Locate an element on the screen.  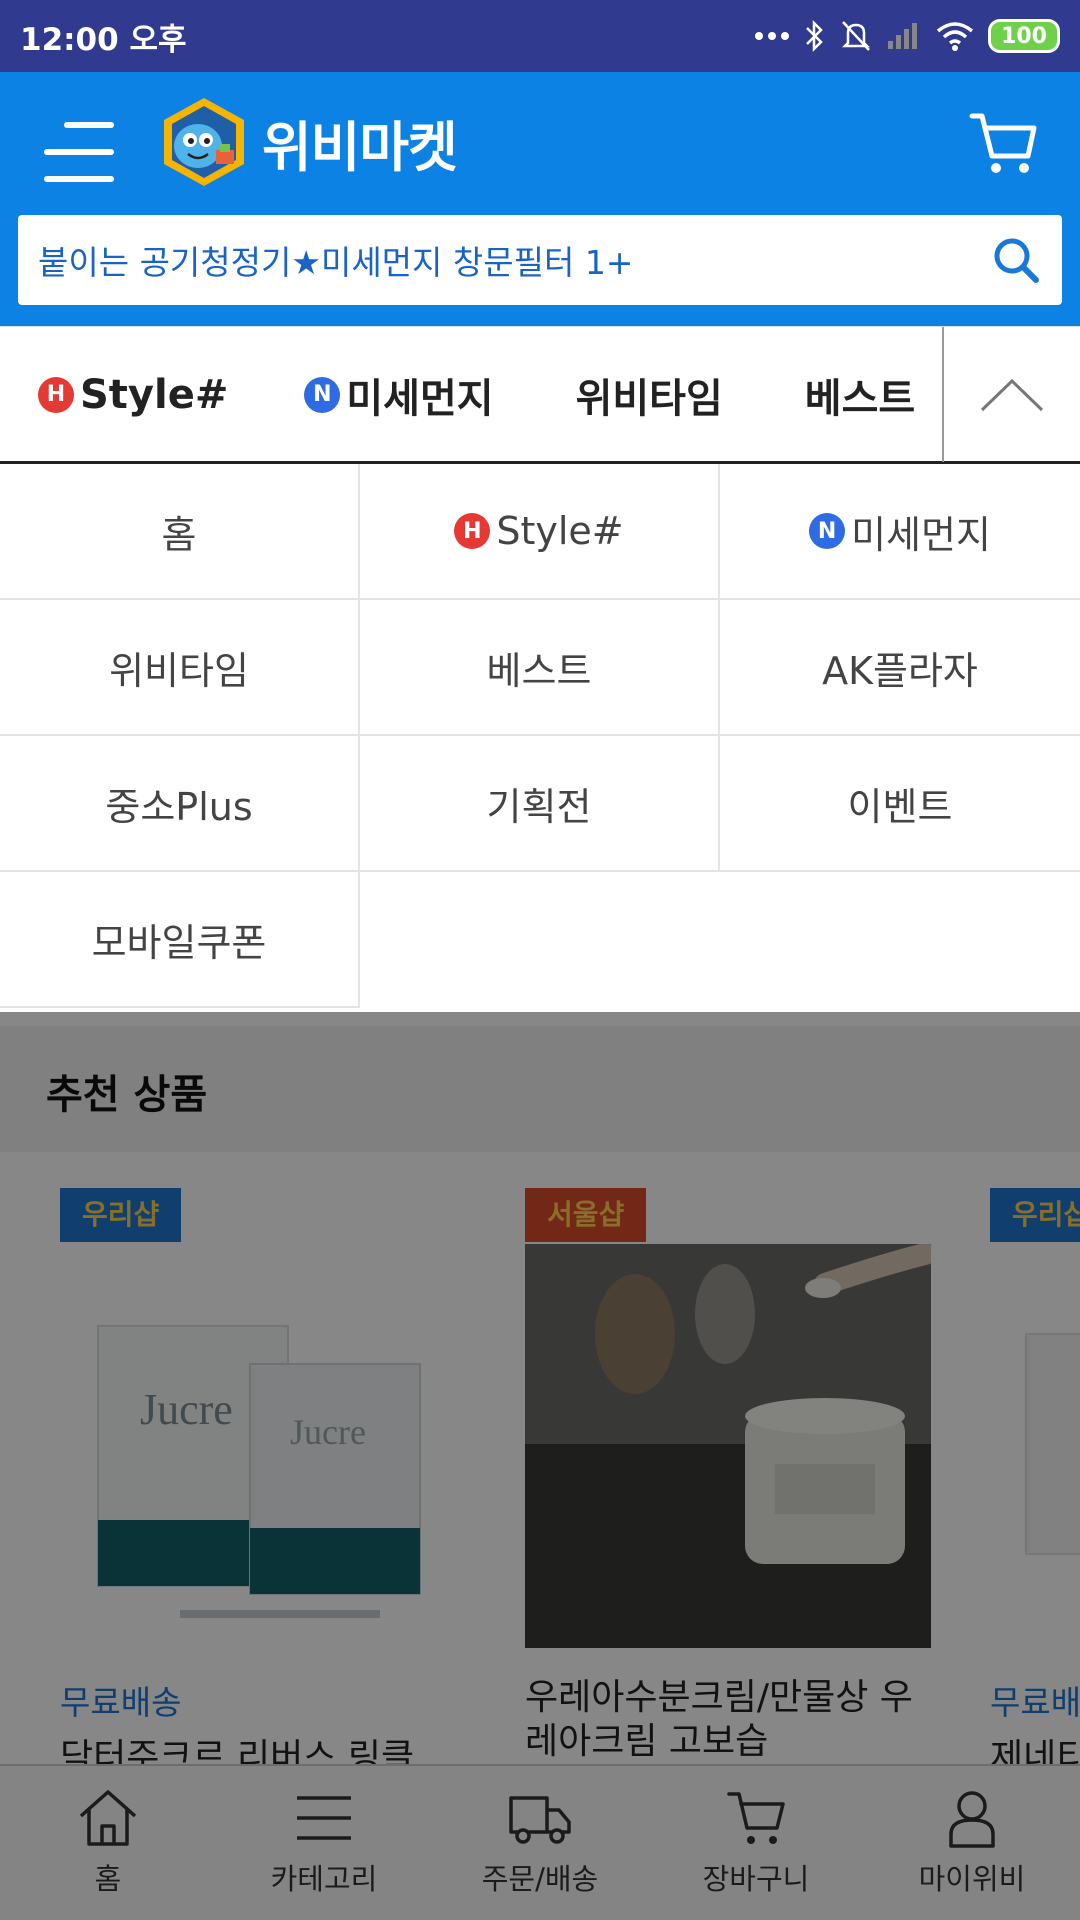
menu-item-label: 베스트 is located at coordinates (539, 670).